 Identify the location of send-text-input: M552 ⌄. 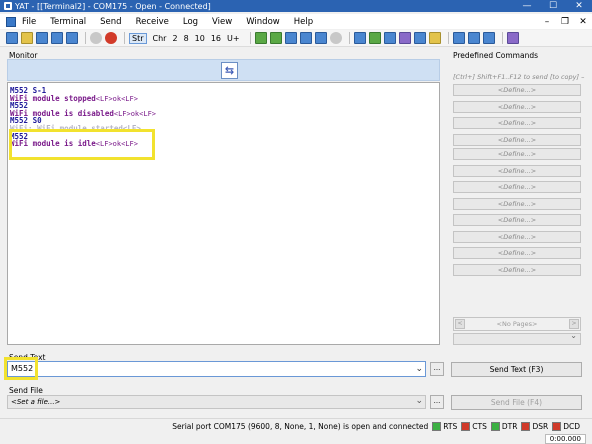
(216, 369).